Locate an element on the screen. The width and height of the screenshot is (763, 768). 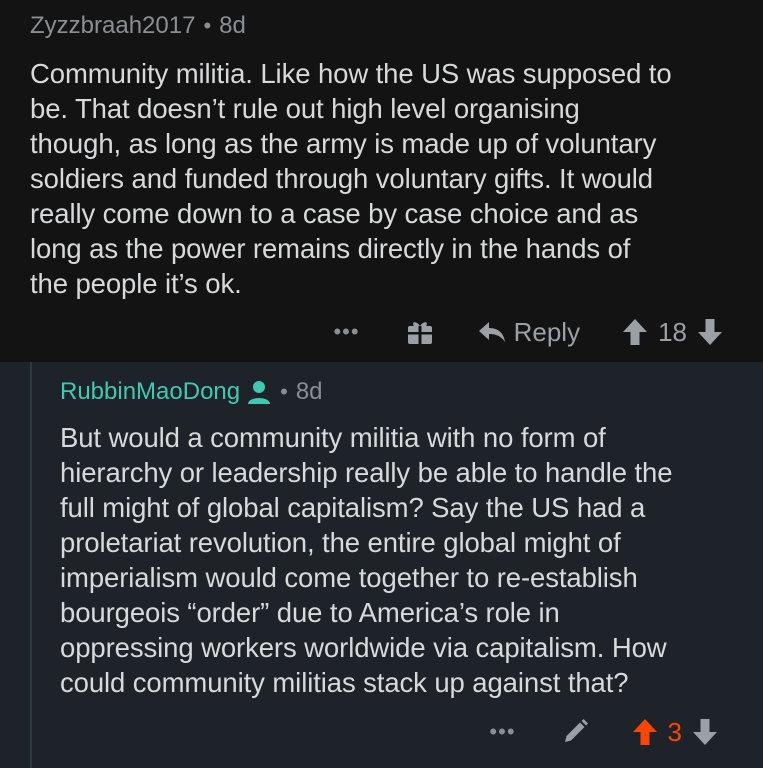
top-comment-author: Zyzzbraah2017 is located at coordinates (112, 26).